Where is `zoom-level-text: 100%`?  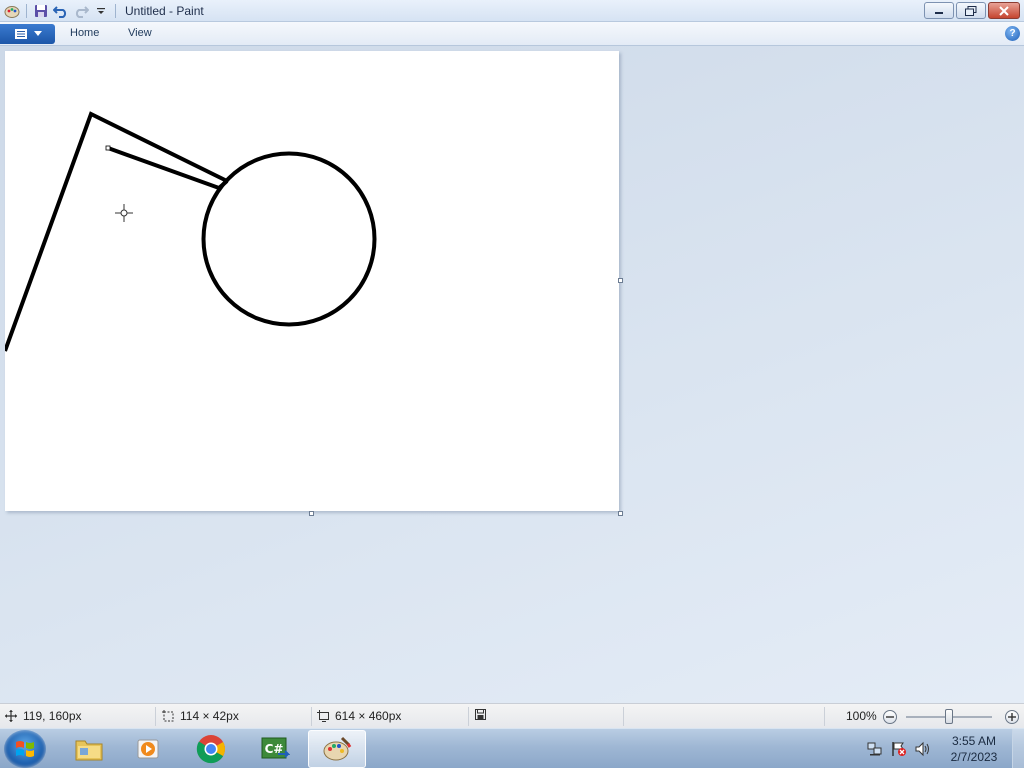 zoom-level-text: 100% is located at coordinates (861, 716).